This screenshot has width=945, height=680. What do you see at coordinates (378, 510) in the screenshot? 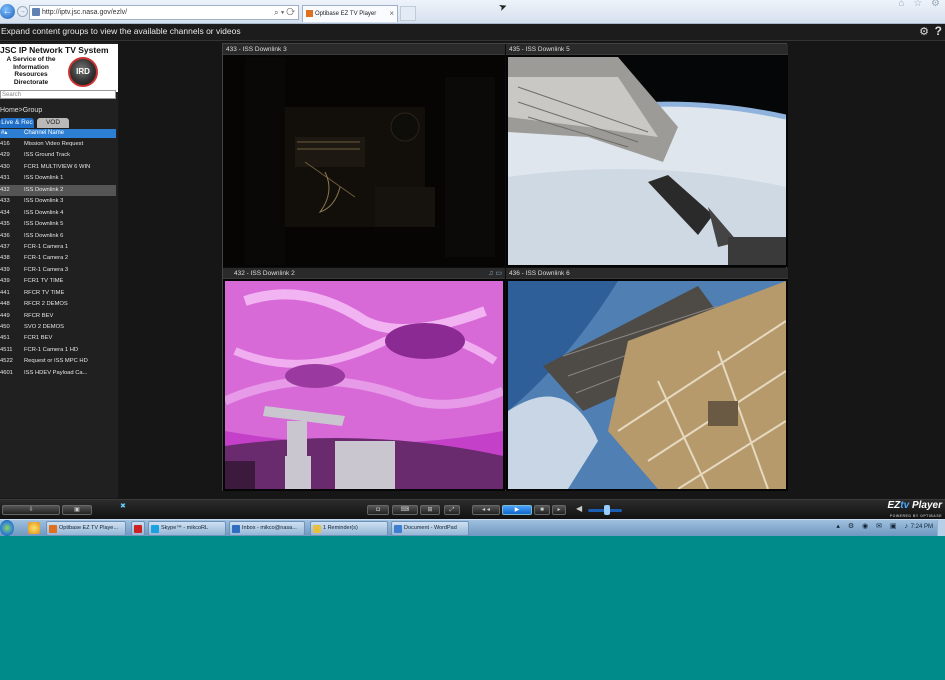
I see `snapshot-button: ◘` at bounding box center [378, 510].